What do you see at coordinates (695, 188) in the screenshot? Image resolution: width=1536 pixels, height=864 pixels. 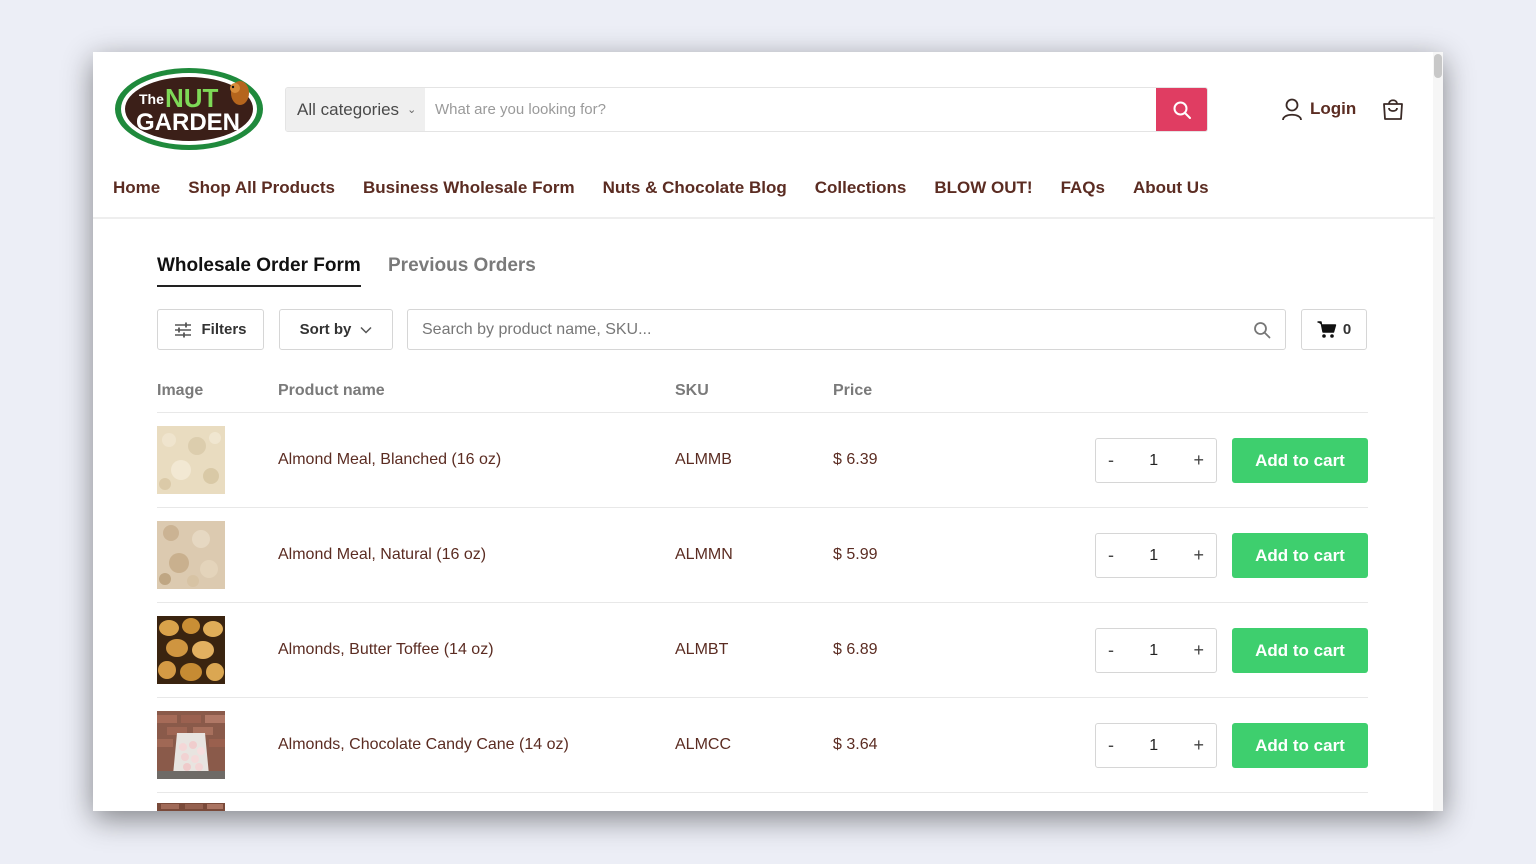 I see `nav-item-blog: Nuts & Chocolate Blog` at bounding box center [695, 188].